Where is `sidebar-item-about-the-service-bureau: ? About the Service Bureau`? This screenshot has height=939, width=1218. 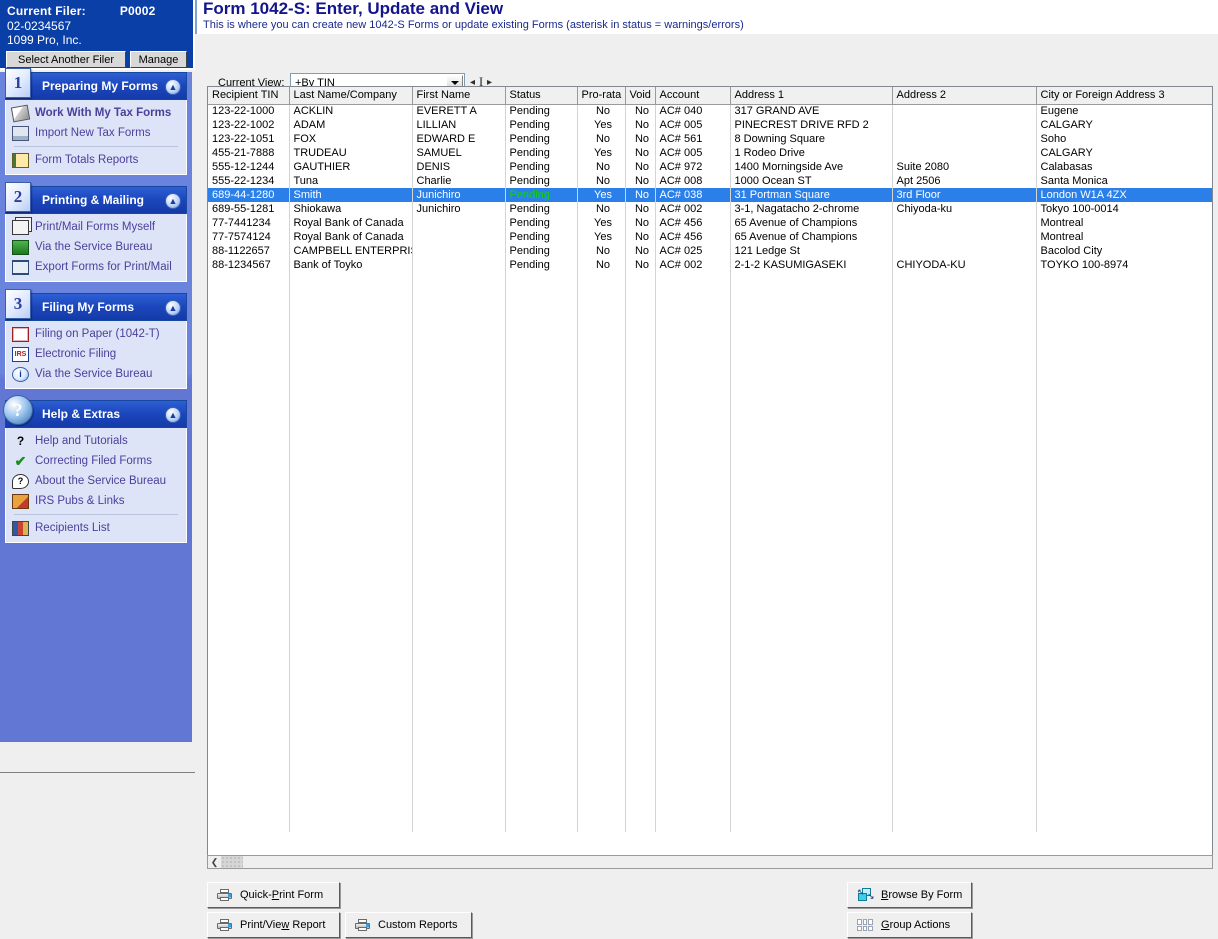
sidebar-item-about-the-service-bureau: ? About the Service Bureau is located at coordinates (96, 481).